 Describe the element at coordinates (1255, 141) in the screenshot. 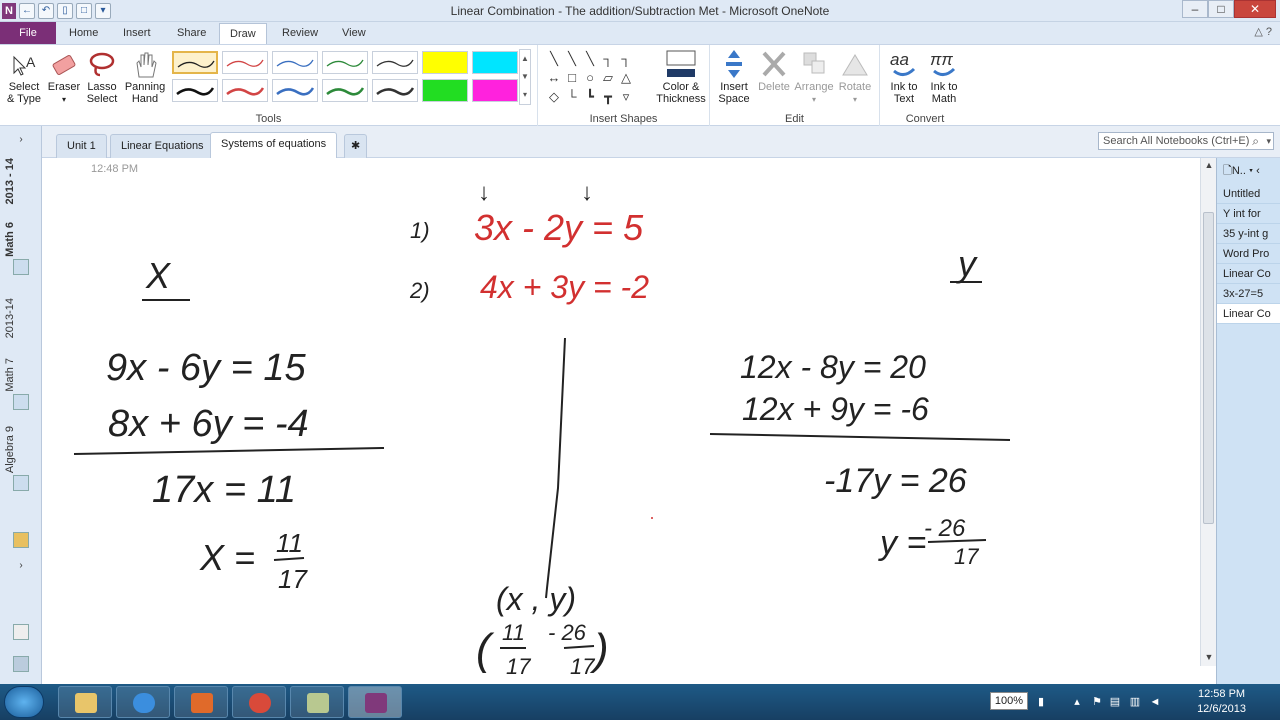

I see `search-icon: ⌕` at that location.